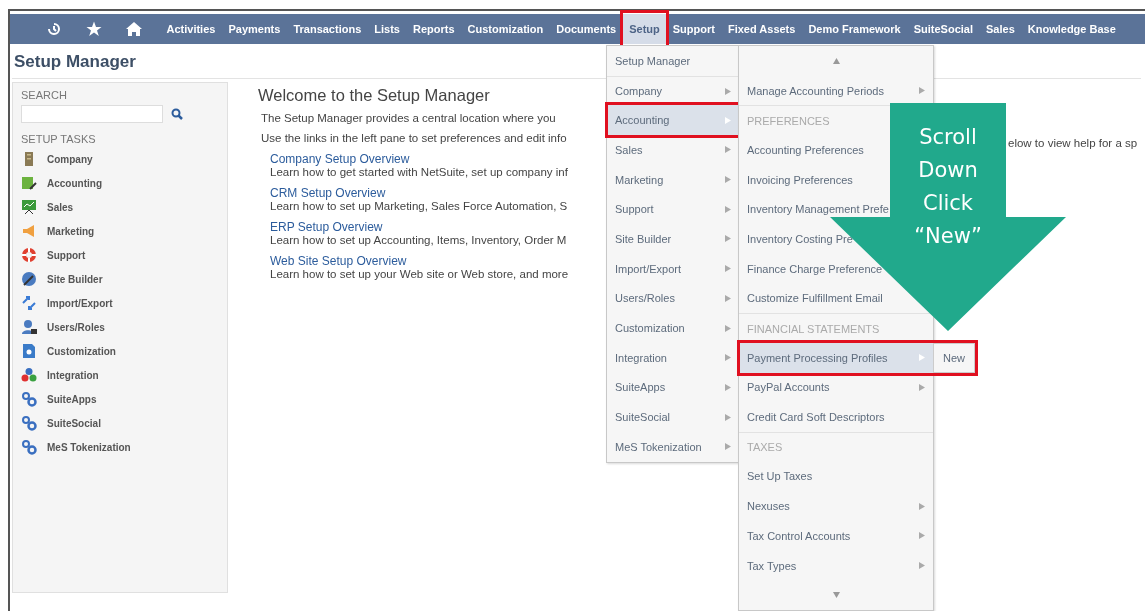  What do you see at coordinates (836, 357) in the screenshot?
I see `menu-item: Payment Processing Profiles` at bounding box center [836, 357].